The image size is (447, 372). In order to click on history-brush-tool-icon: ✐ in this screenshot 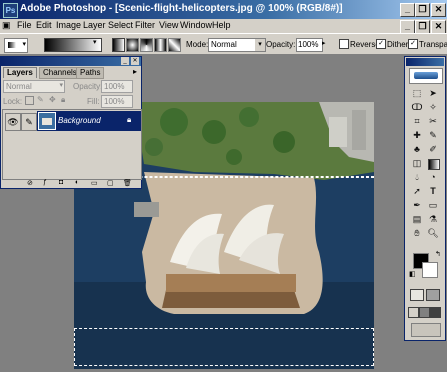, I will do `click(433, 149)`.